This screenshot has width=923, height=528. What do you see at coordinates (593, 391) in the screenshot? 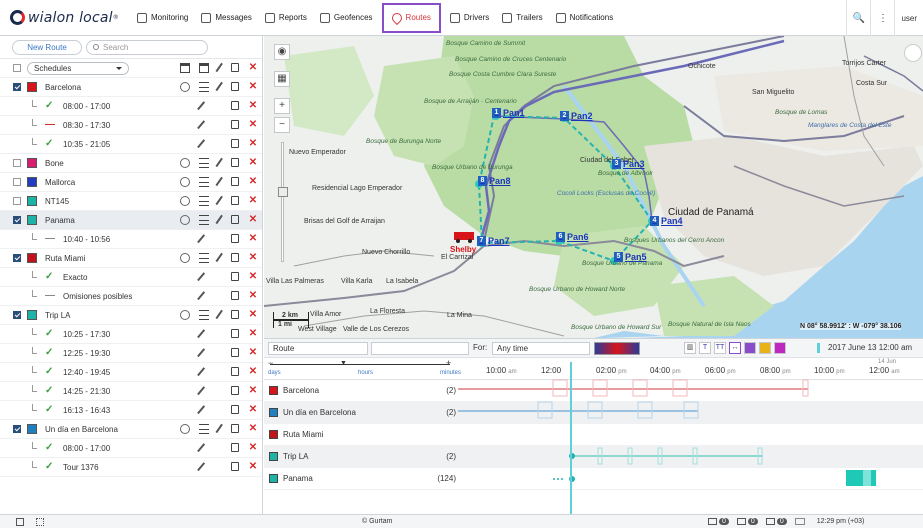
I see `timeline-row: Barcelona (2)` at bounding box center [593, 391].